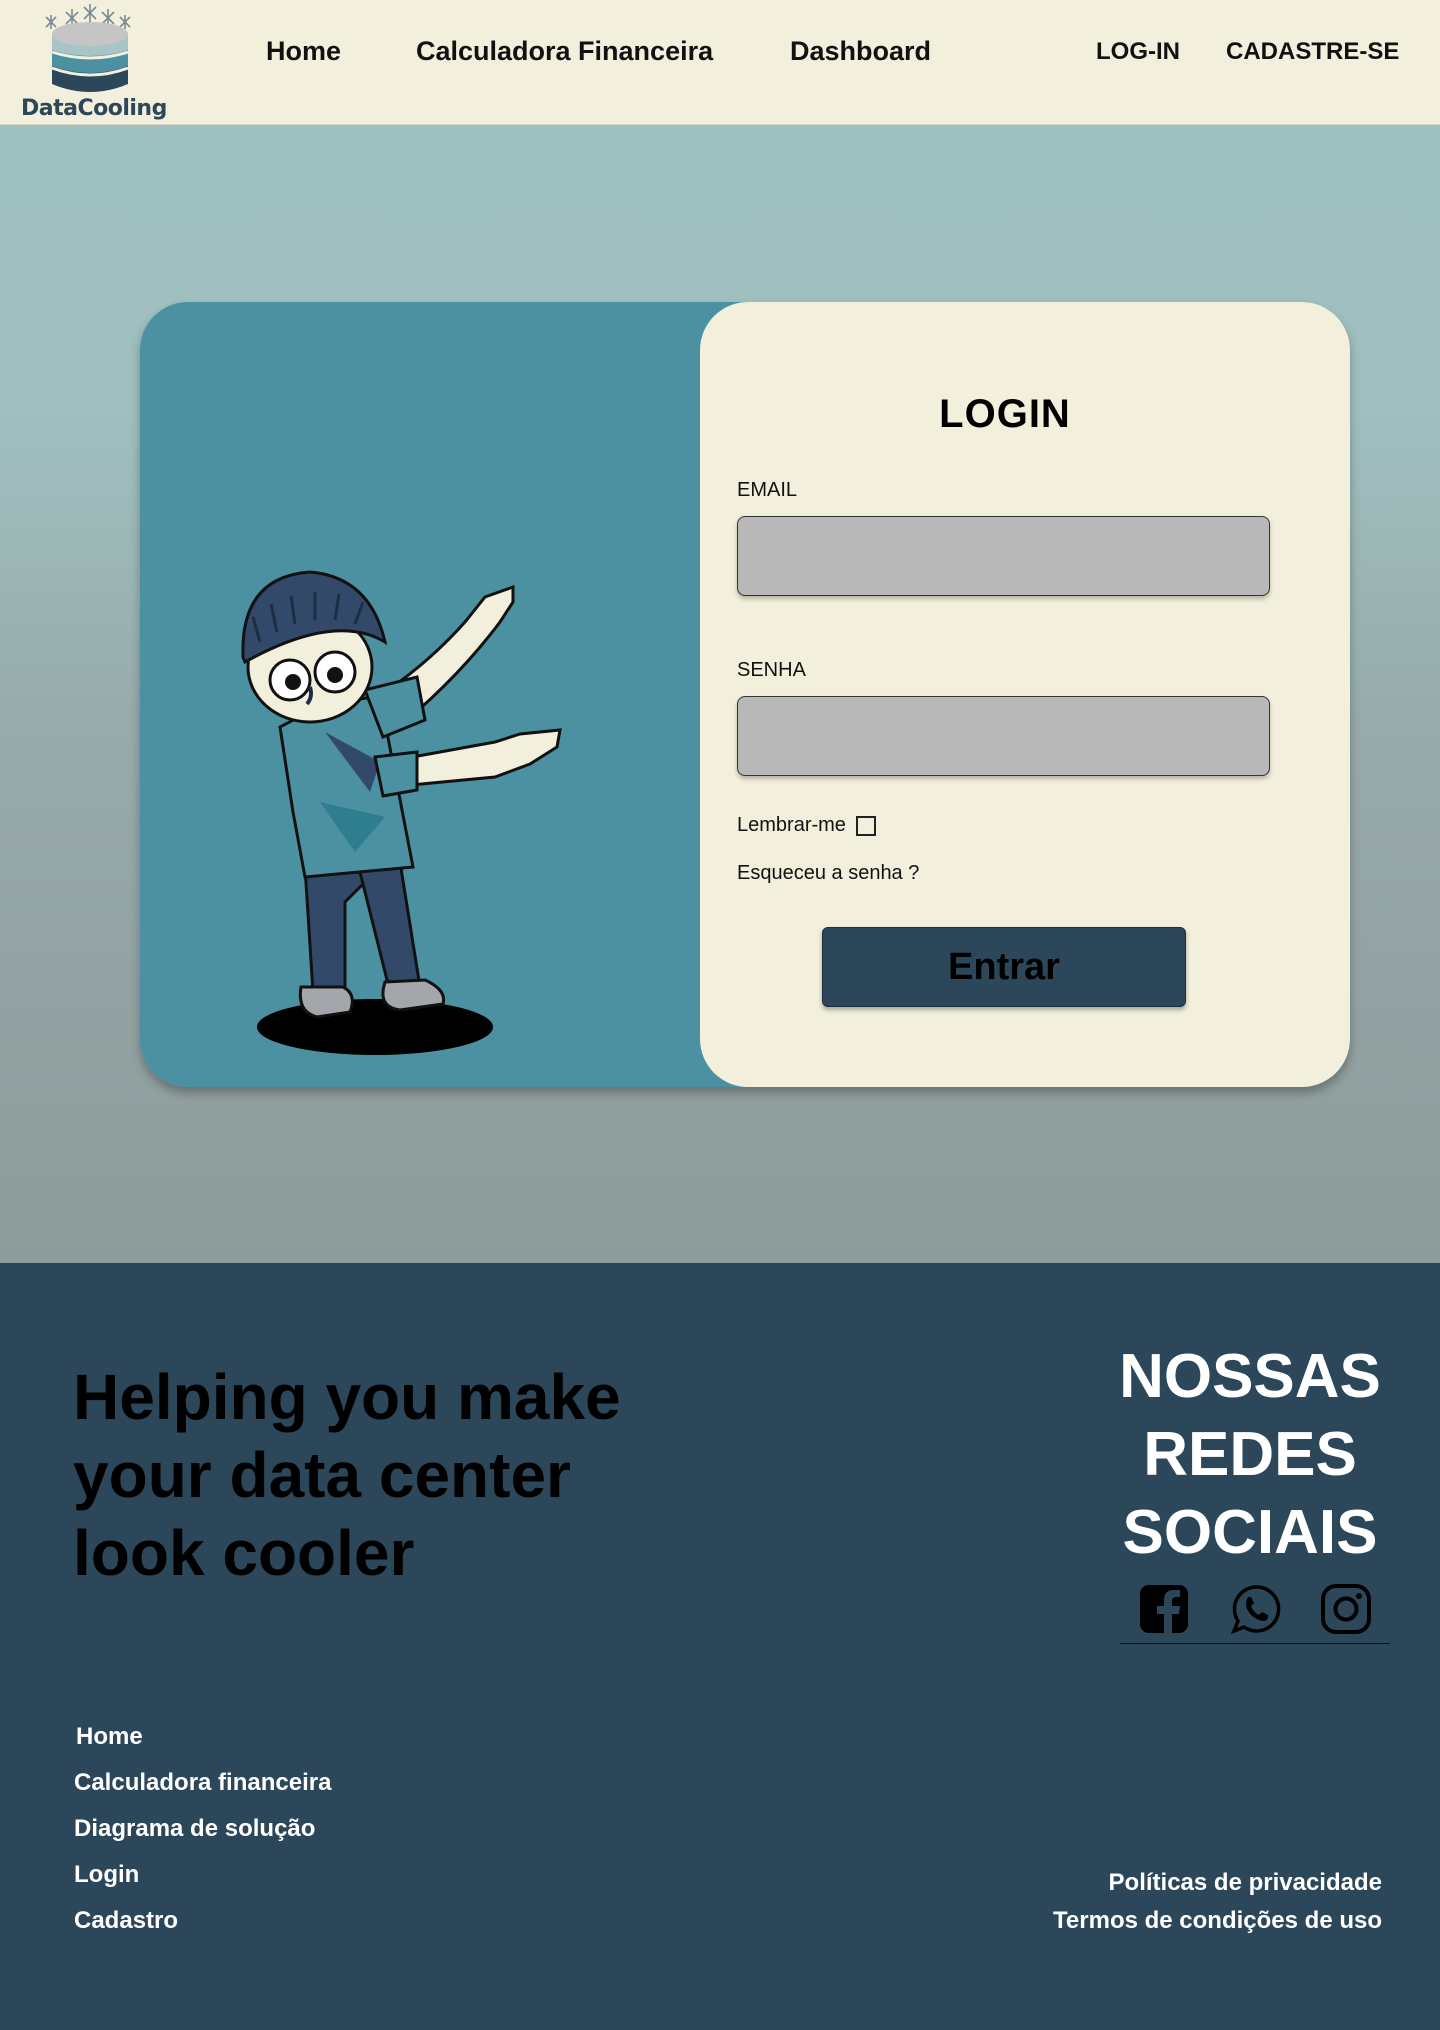  I want to click on email-label: EMAIL, so click(767, 490).